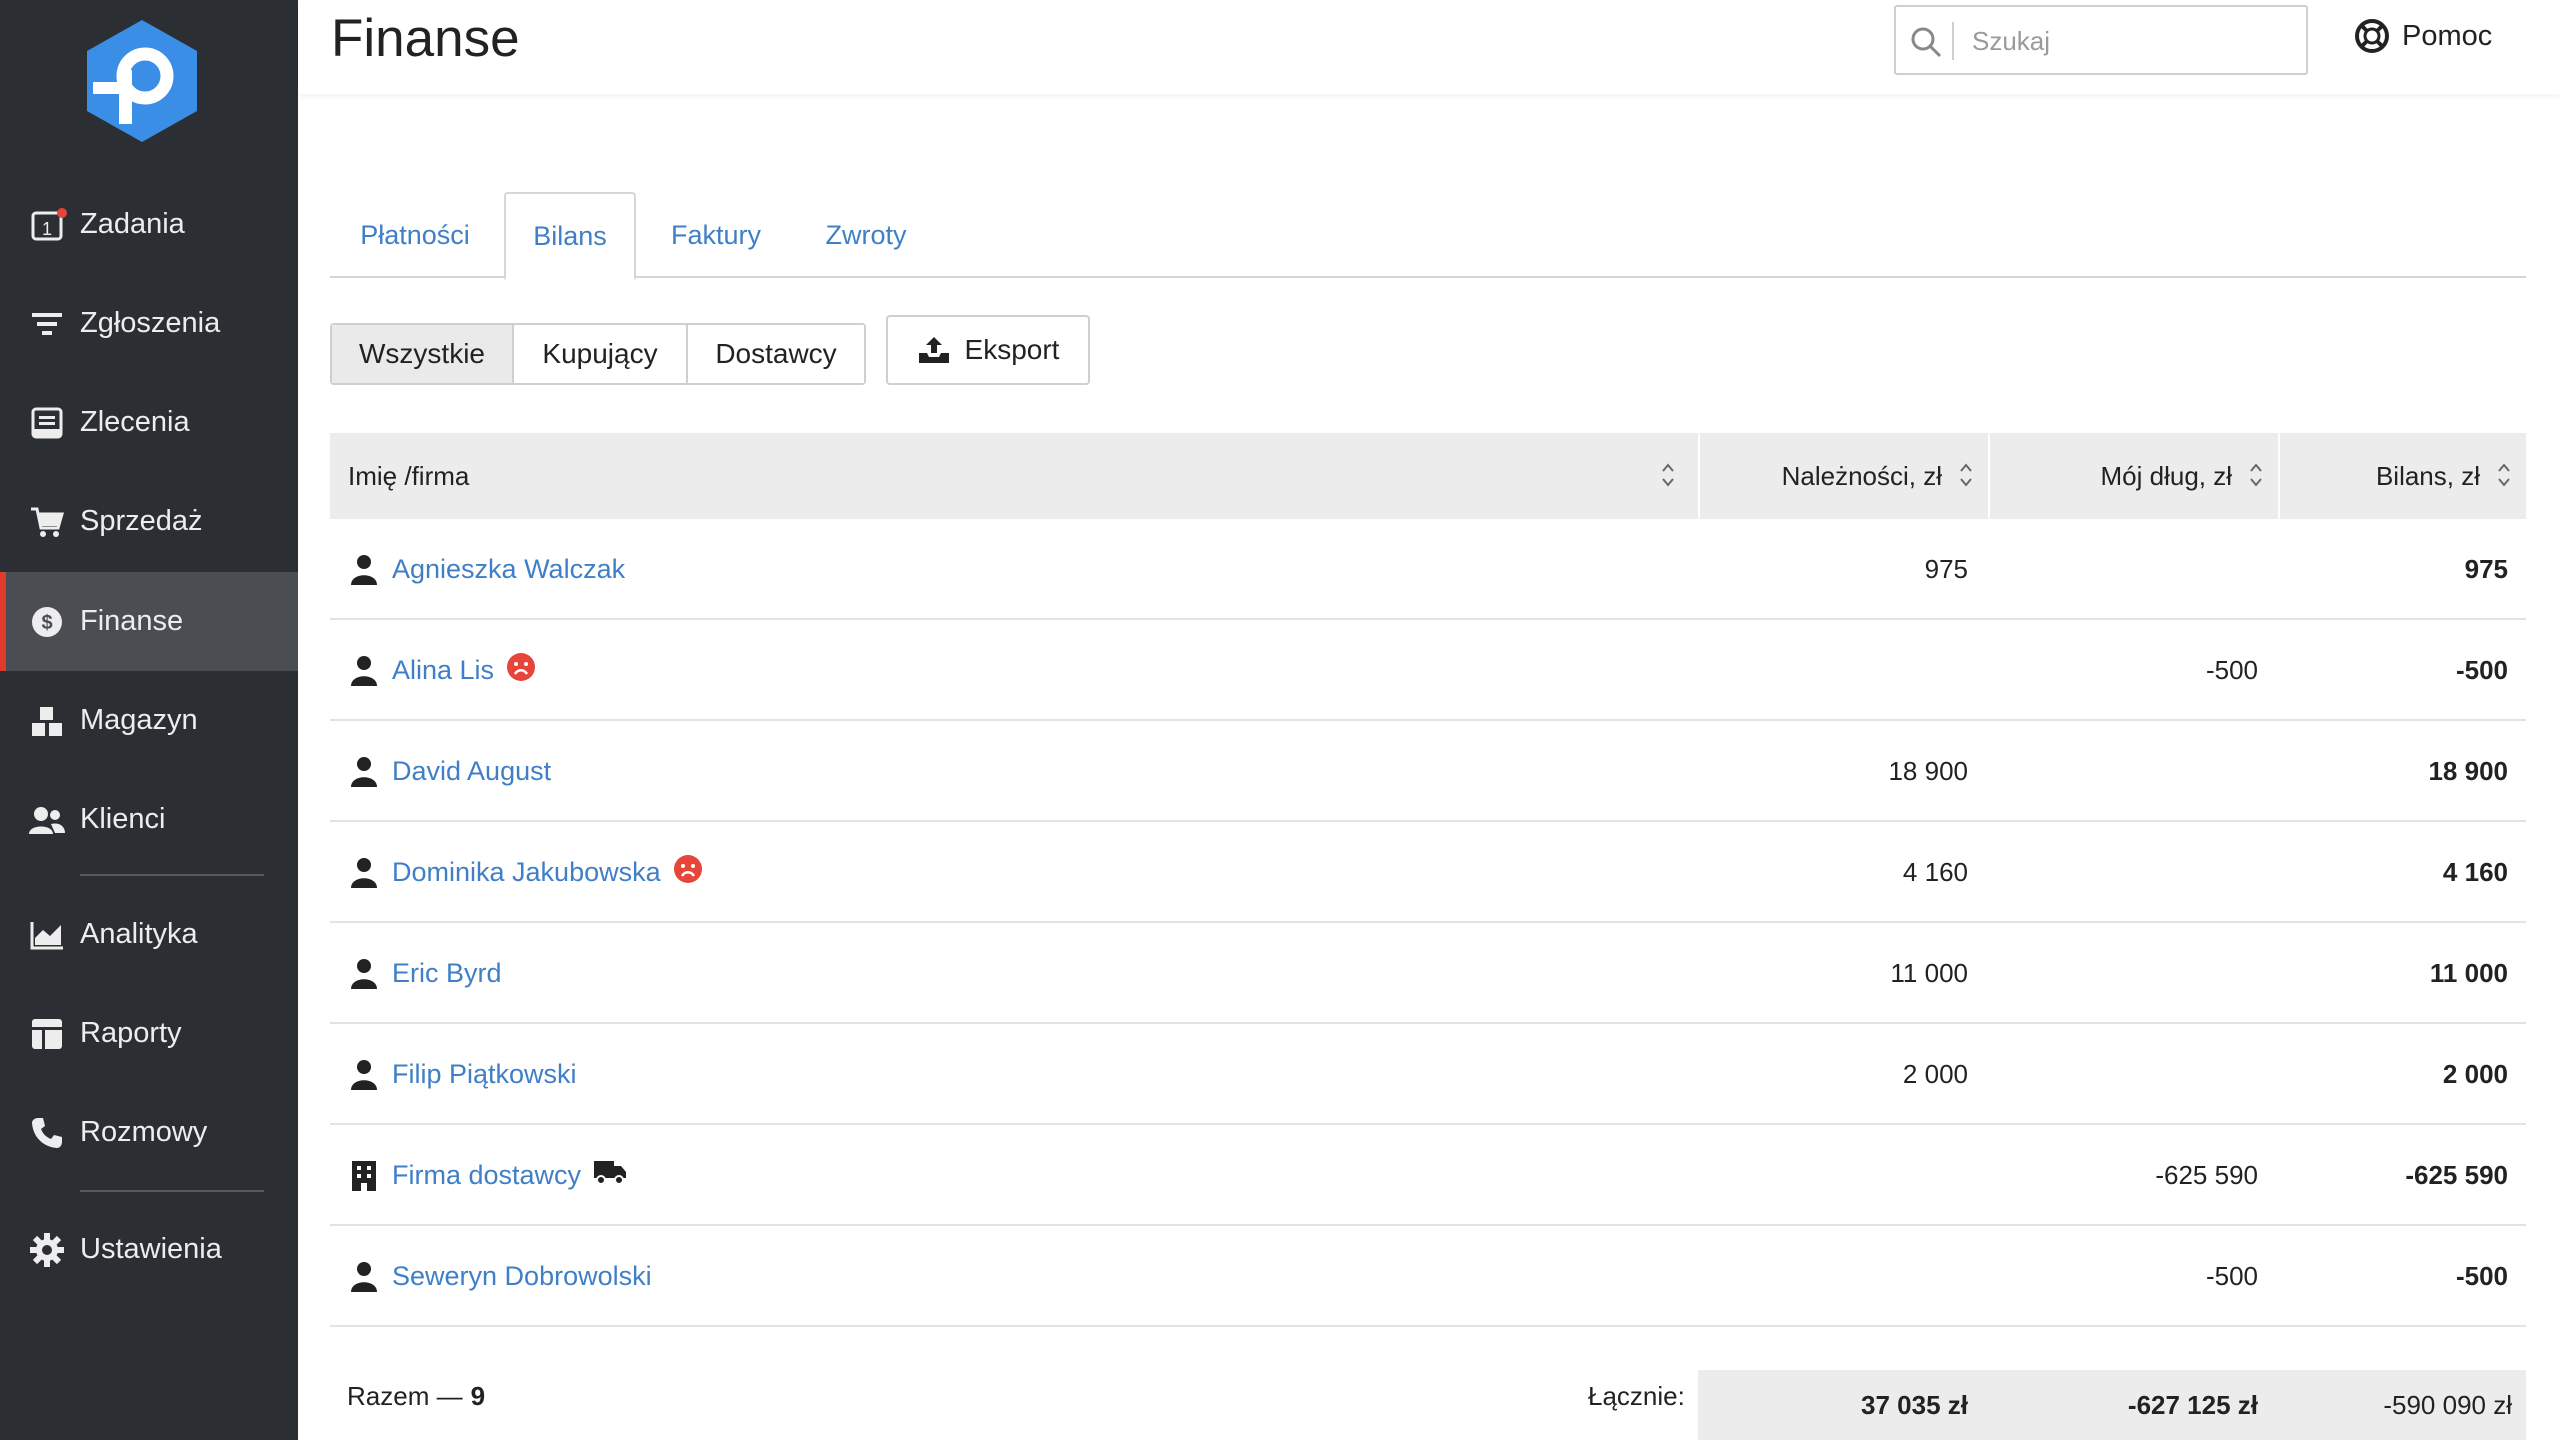 The height and width of the screenshot is (1440, 2560). I want to click on sidebar-item-klienci: Klienci, so click(149, 819).